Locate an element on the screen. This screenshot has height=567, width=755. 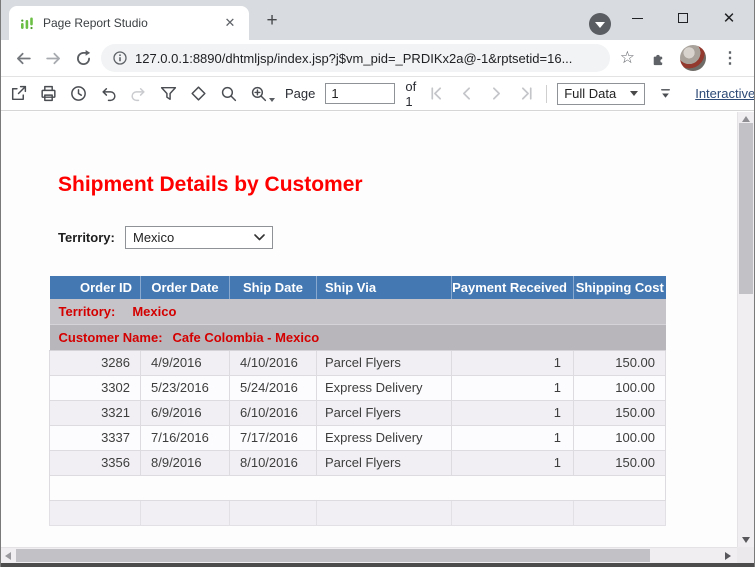
bookmark-star-icon: ☆ is located at coordinates (627, 58).